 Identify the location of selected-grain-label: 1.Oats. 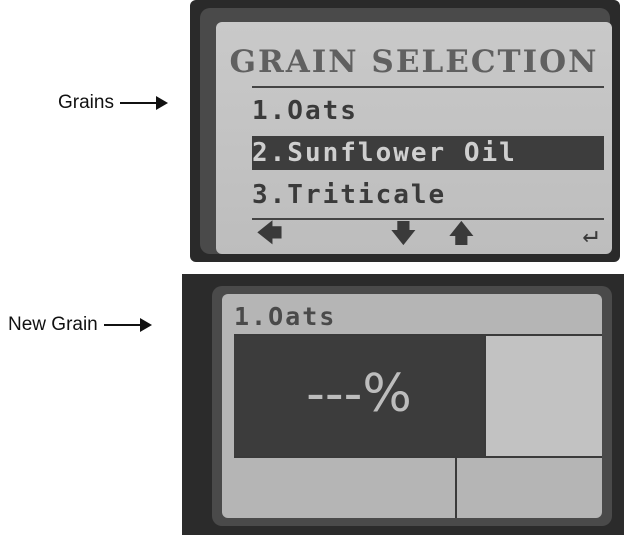
(285, 316).